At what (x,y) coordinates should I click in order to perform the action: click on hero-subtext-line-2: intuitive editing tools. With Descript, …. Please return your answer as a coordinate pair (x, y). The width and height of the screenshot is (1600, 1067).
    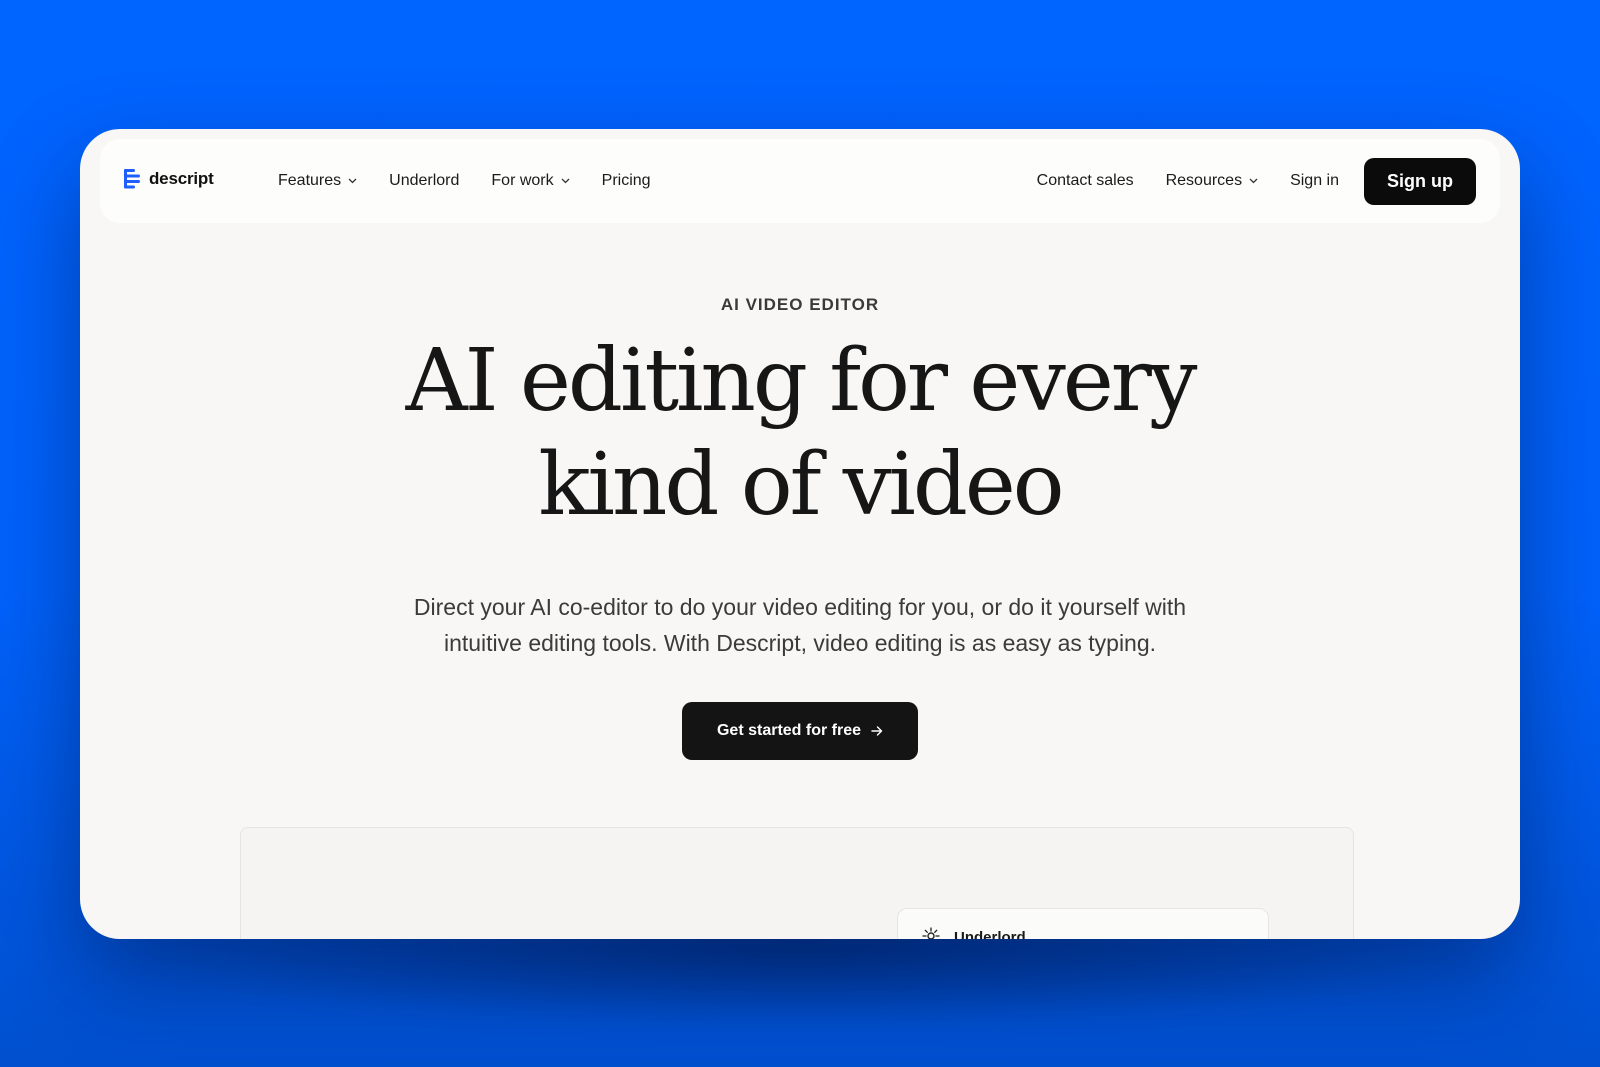
    Looking at the image, I should click on (800, 643).